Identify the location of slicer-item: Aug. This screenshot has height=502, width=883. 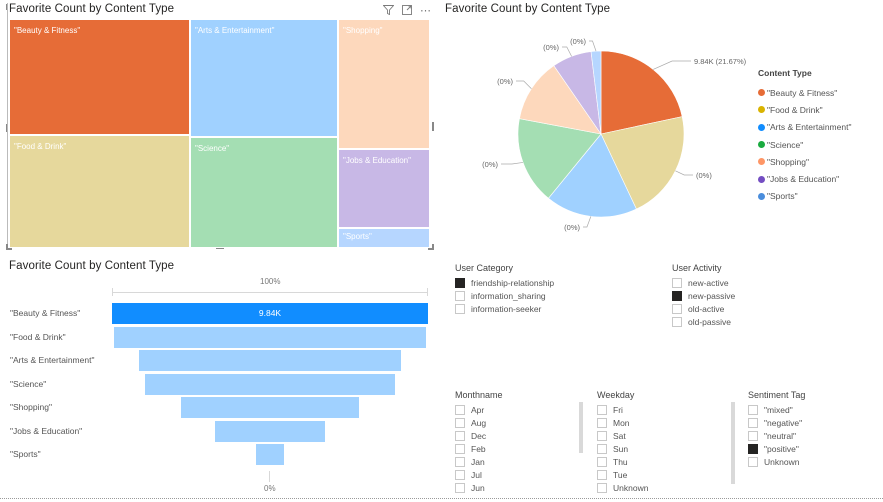
(479, 422).